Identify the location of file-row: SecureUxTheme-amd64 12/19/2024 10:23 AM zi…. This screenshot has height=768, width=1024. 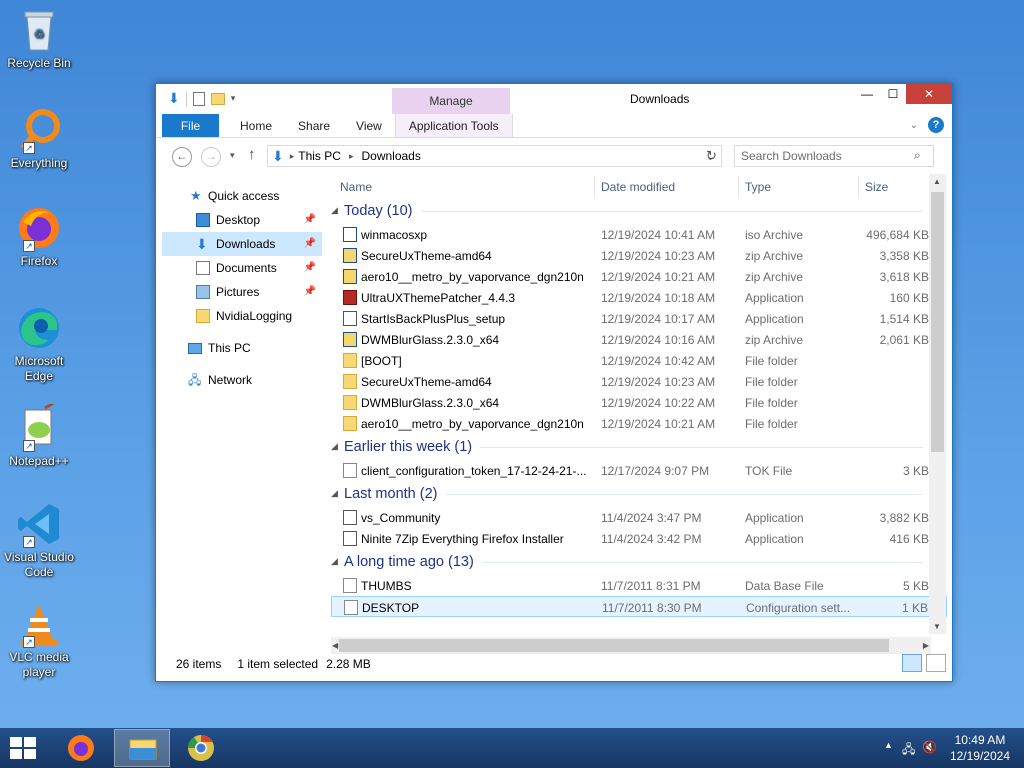
(639, 255).